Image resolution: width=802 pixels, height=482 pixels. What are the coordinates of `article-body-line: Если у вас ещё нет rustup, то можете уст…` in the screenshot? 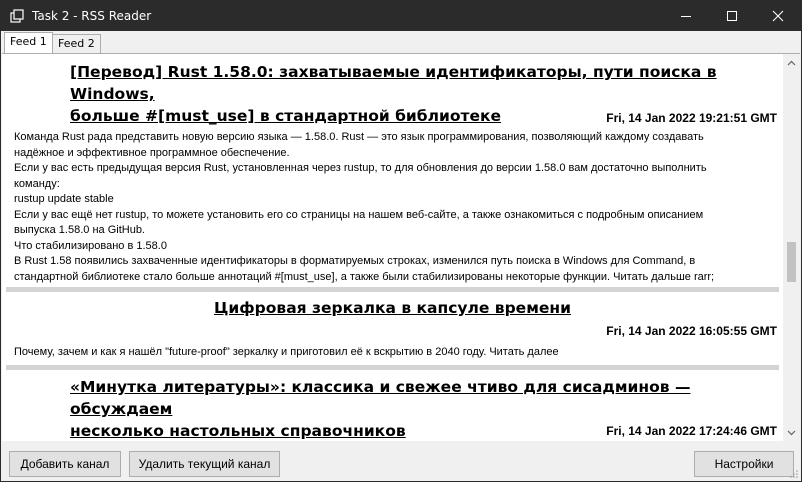 It's located at (359, 214).